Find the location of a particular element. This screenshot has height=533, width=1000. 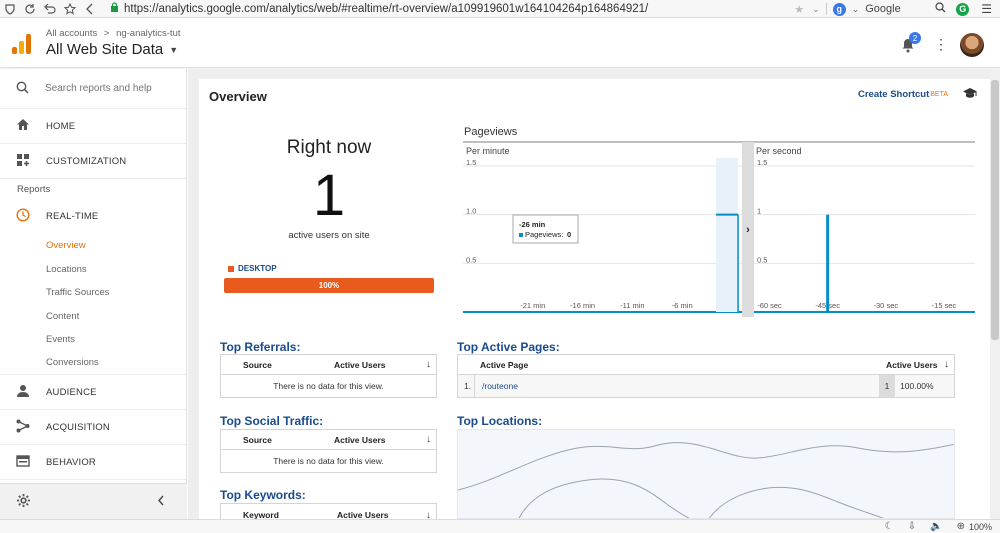

sidebar-subitem-locations: Locations is located at coordinates (93, 270).